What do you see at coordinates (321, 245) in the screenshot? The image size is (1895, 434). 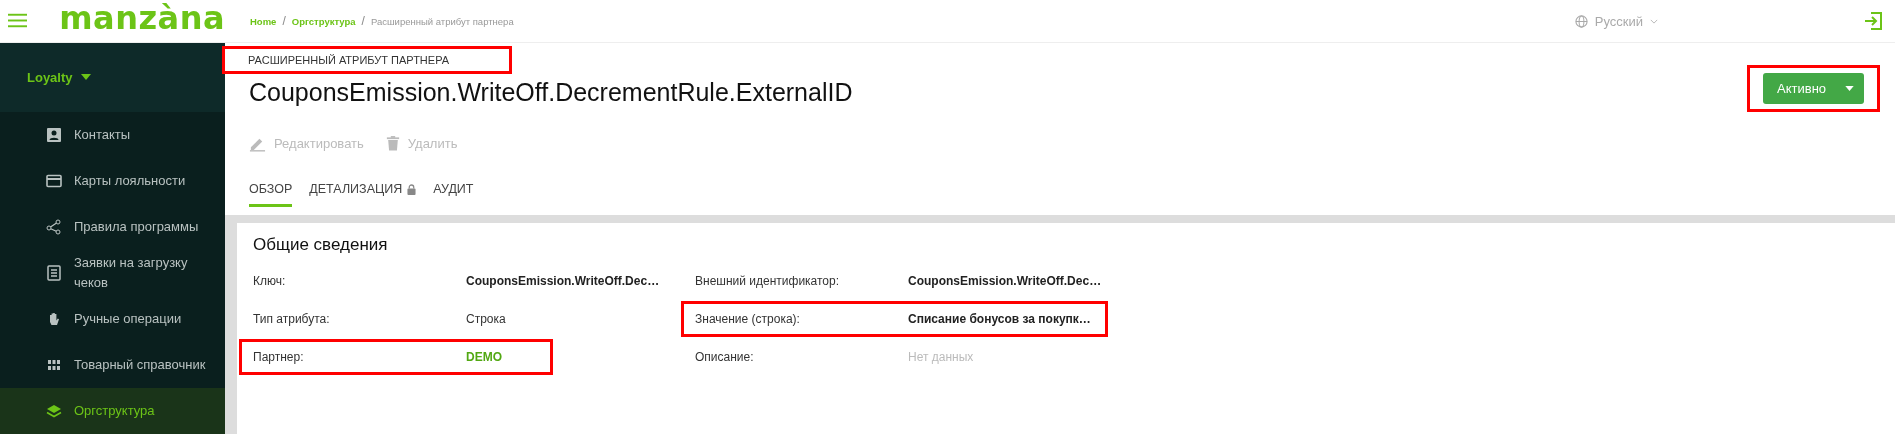 I see `card-title: Общие сведения` at bounding box center [321, 245].